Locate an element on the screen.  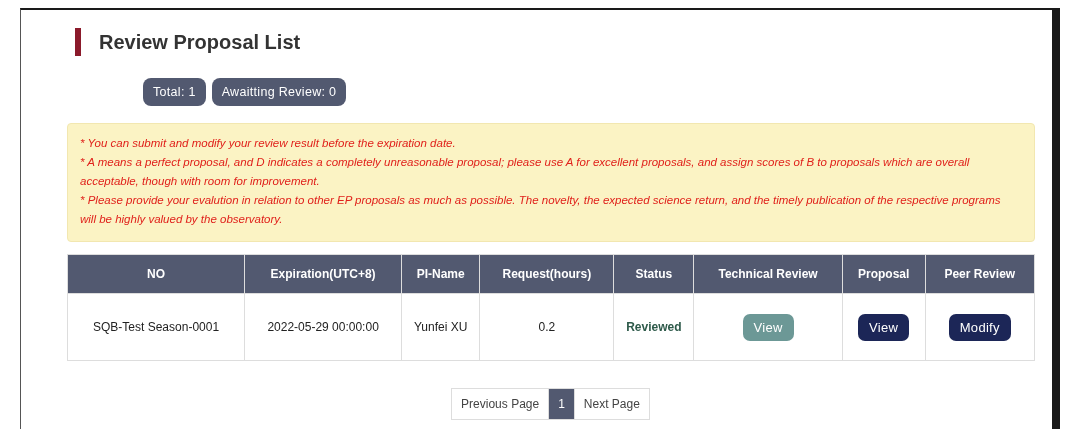
column-header: Technical Review is located at coordinates (768, 274).